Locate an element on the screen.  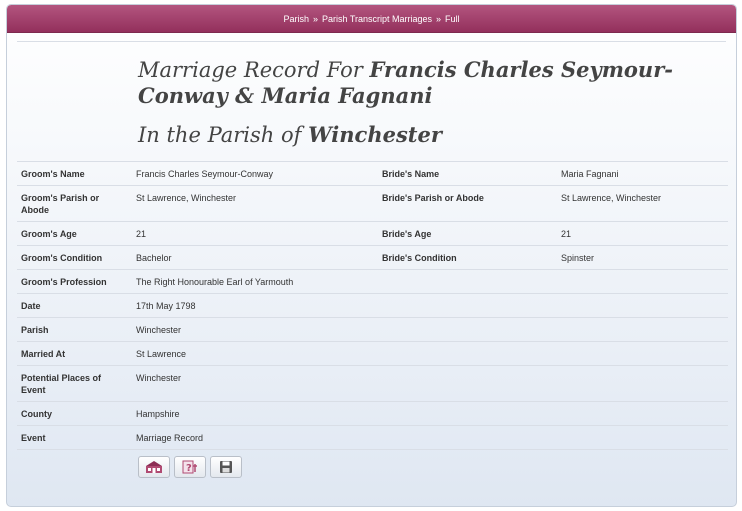
query-button: ? is located at coordinates (190, 467).